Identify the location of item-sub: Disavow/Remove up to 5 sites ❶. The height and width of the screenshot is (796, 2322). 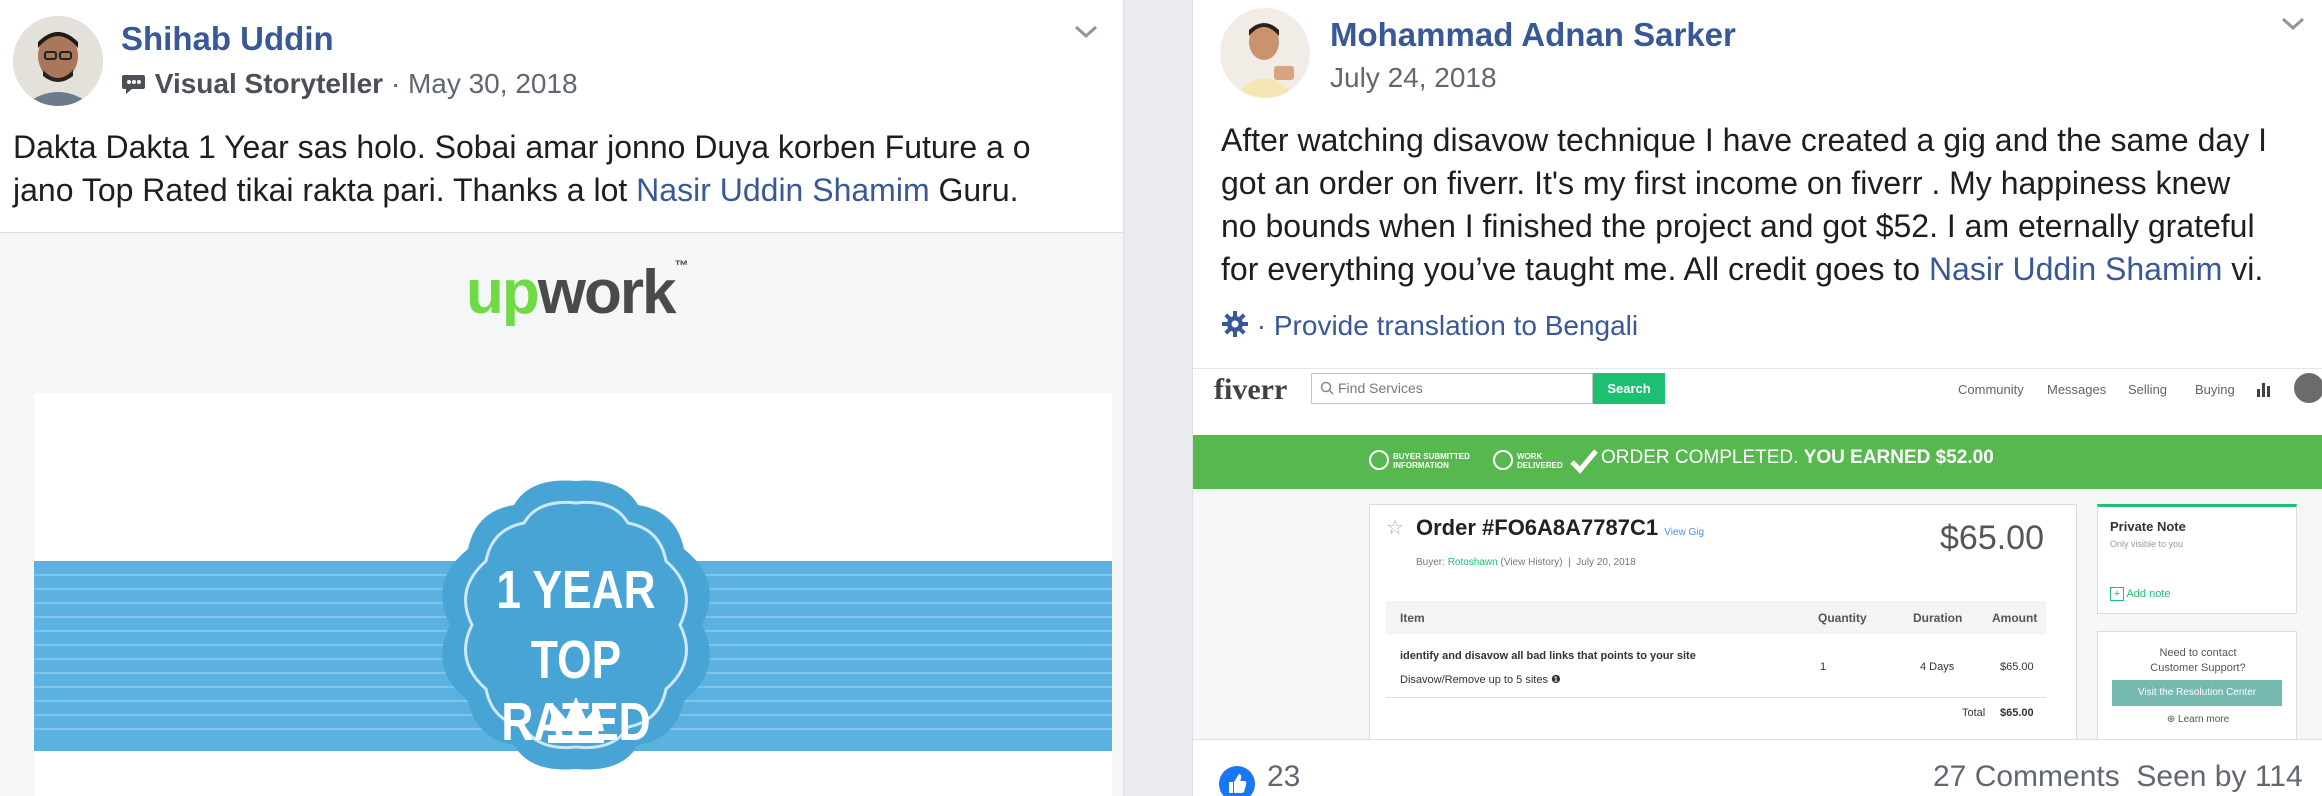
(1480, 680).